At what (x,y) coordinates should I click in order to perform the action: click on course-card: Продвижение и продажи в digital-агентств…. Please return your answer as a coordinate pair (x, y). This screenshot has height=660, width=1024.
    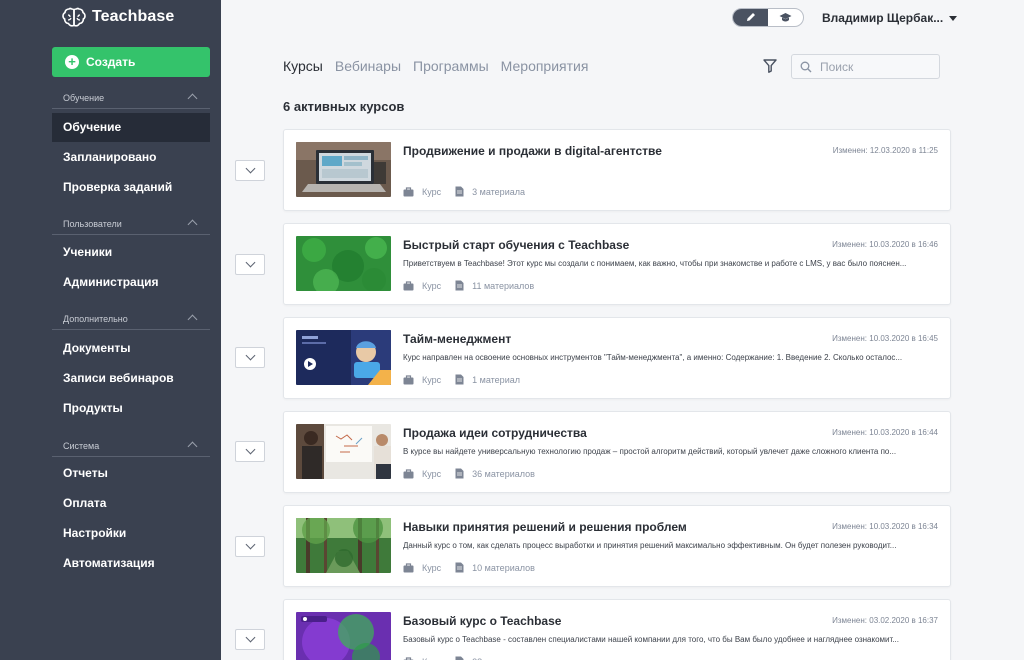
    Looking at the image, I should click on (617, 170).